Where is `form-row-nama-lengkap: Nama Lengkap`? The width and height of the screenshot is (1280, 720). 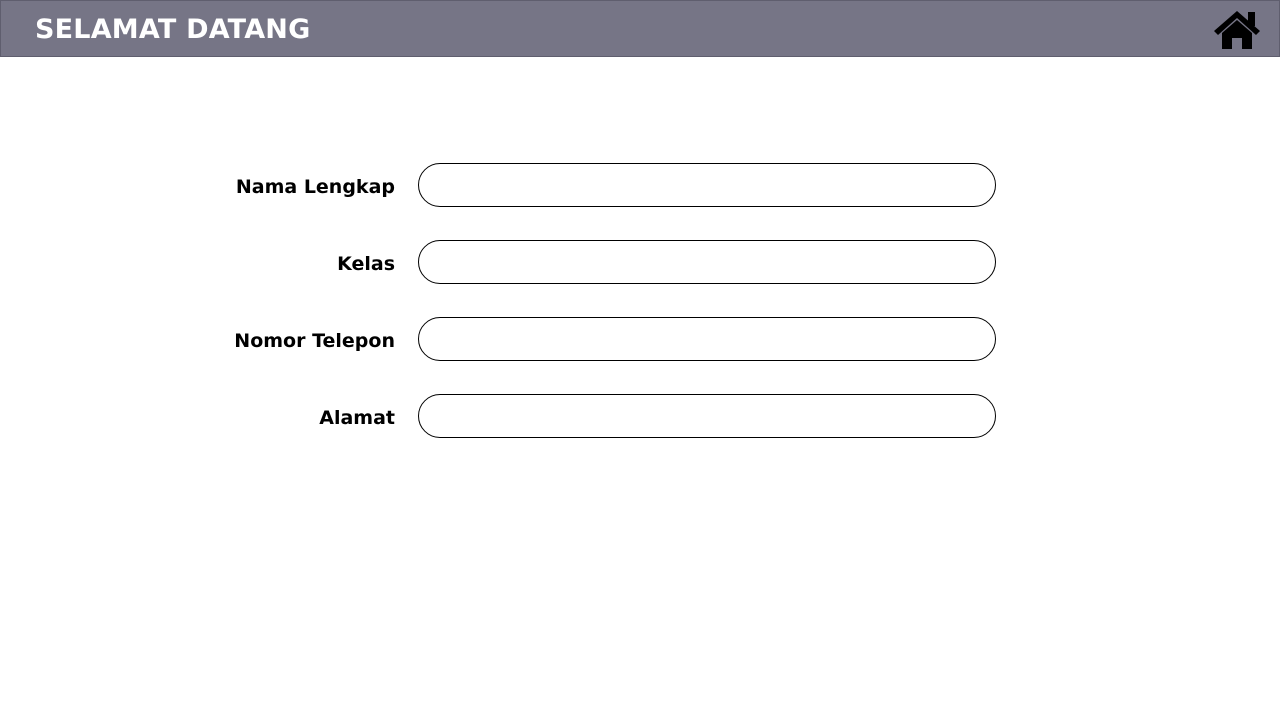 form-row-nama-lengkap: Nama Lengkap is located at coordinates (640, 201).